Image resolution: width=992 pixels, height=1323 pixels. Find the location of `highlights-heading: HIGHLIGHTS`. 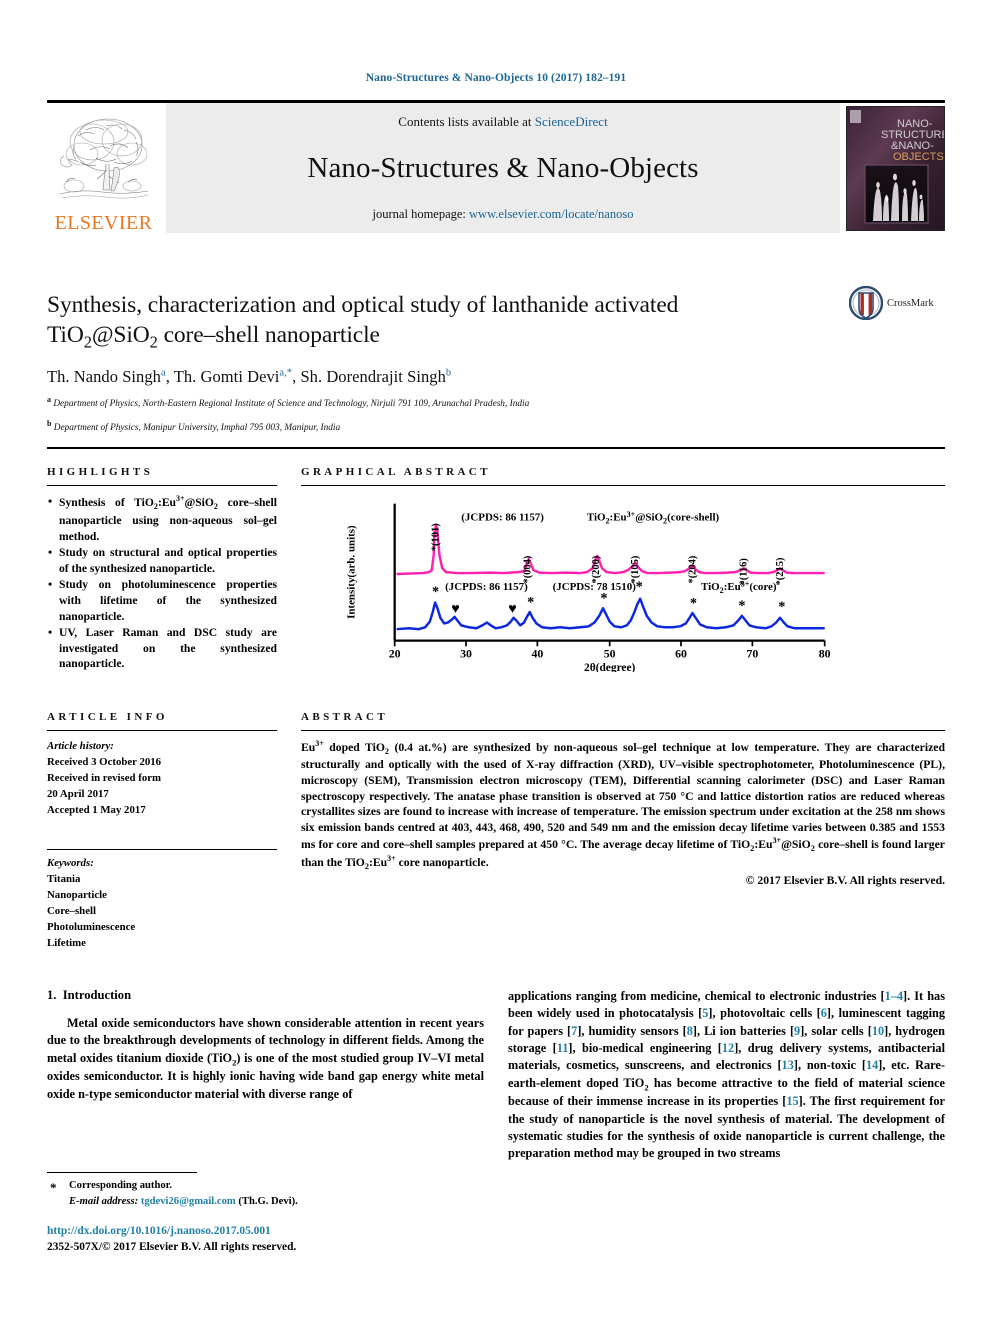

highlights-heading: HIGHLIGHTS is located at coordinates (100, 472).